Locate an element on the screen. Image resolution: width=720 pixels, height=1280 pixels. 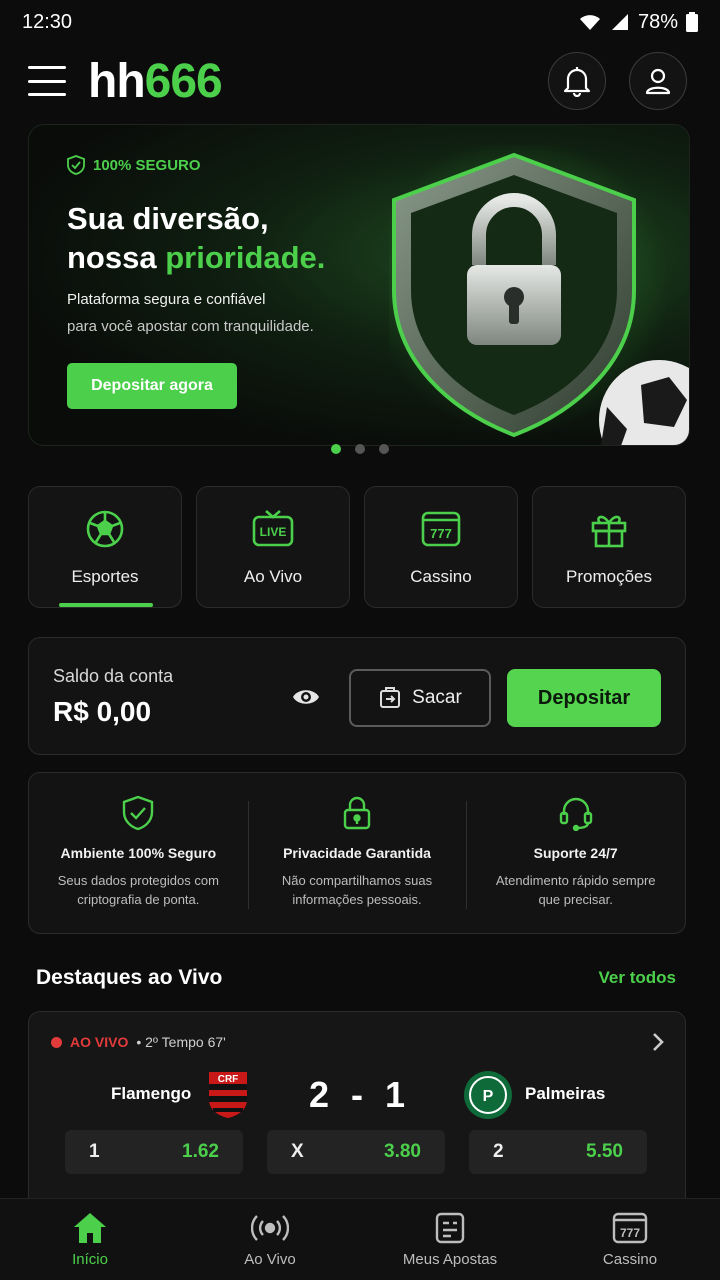
nav-home: Início is located at coordinates (90, 1239).